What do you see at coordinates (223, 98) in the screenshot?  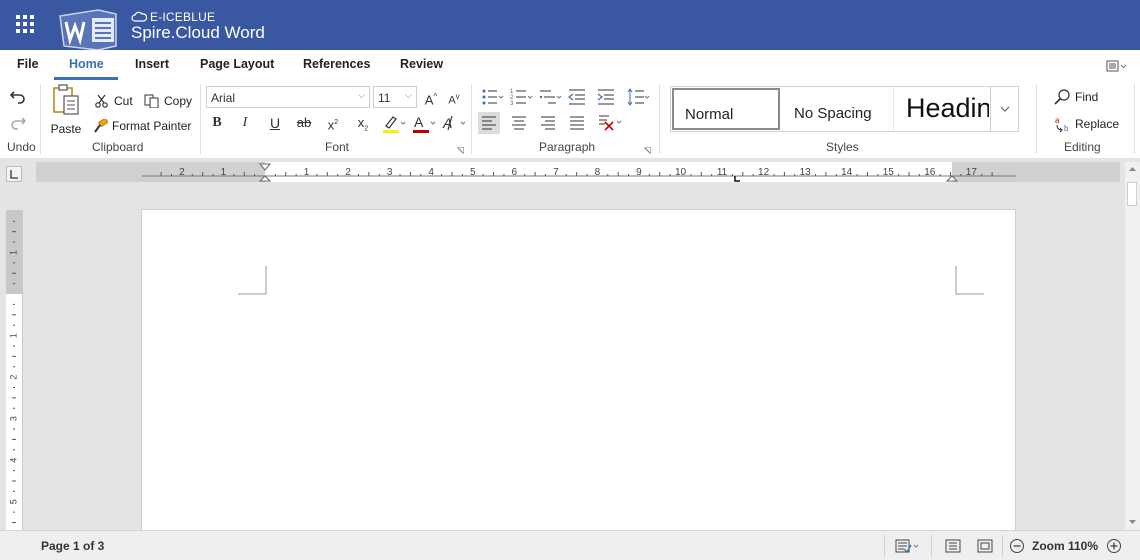 I see `font-family-value: Arial` at bounding box center [223, 98].